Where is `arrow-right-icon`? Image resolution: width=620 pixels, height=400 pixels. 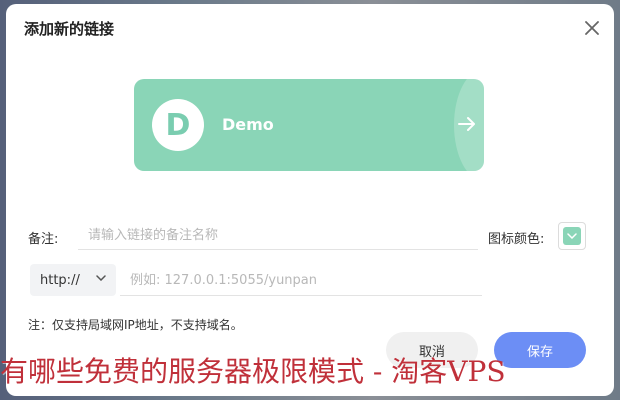 arrow-right-icon is located at coordinates (466, 124).